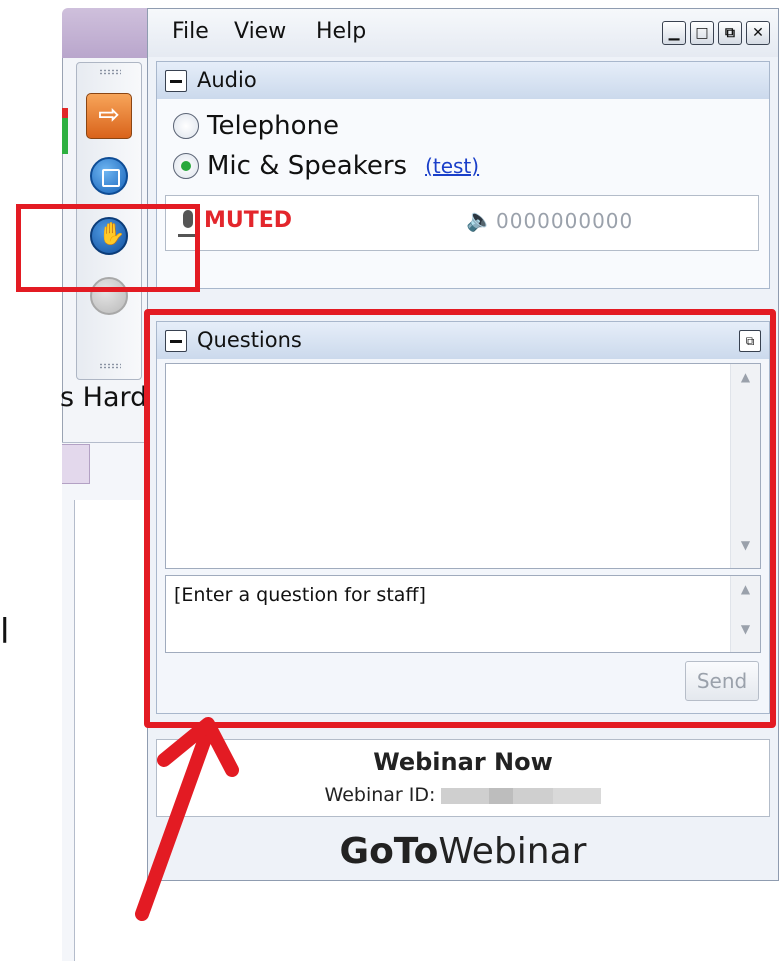 This screenshot has height=961, width=784. Describe the element at coordinates (186, 126) in the screenshot. I see `telephone-radio` at that location.